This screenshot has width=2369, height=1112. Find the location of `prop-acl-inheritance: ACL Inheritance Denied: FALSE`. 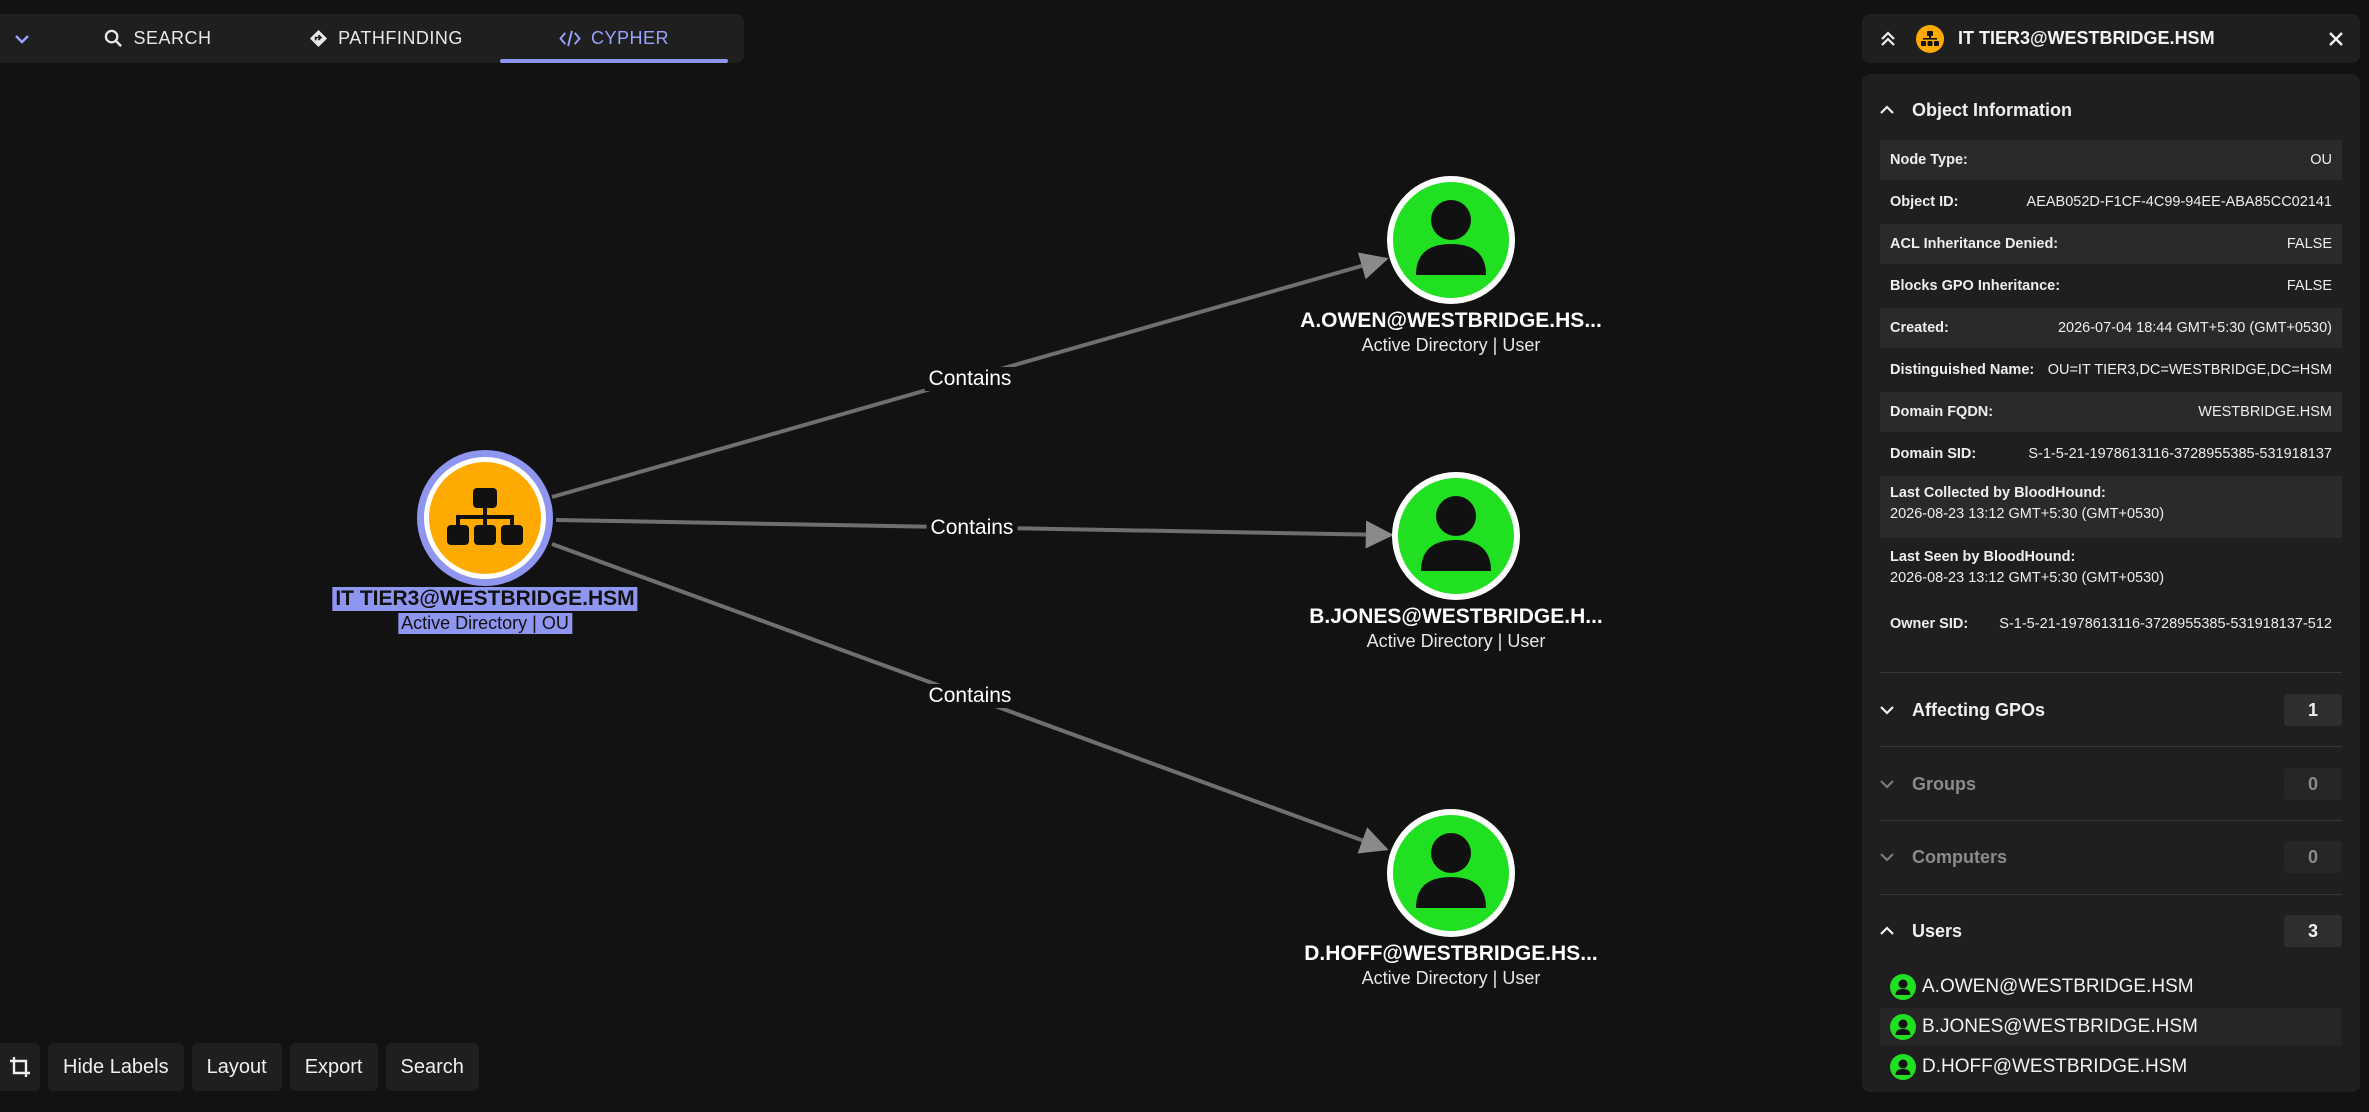

prop-acl-inheritance: ACL Inheritance Denied: FALSE is located at coordinates (2111, 244).